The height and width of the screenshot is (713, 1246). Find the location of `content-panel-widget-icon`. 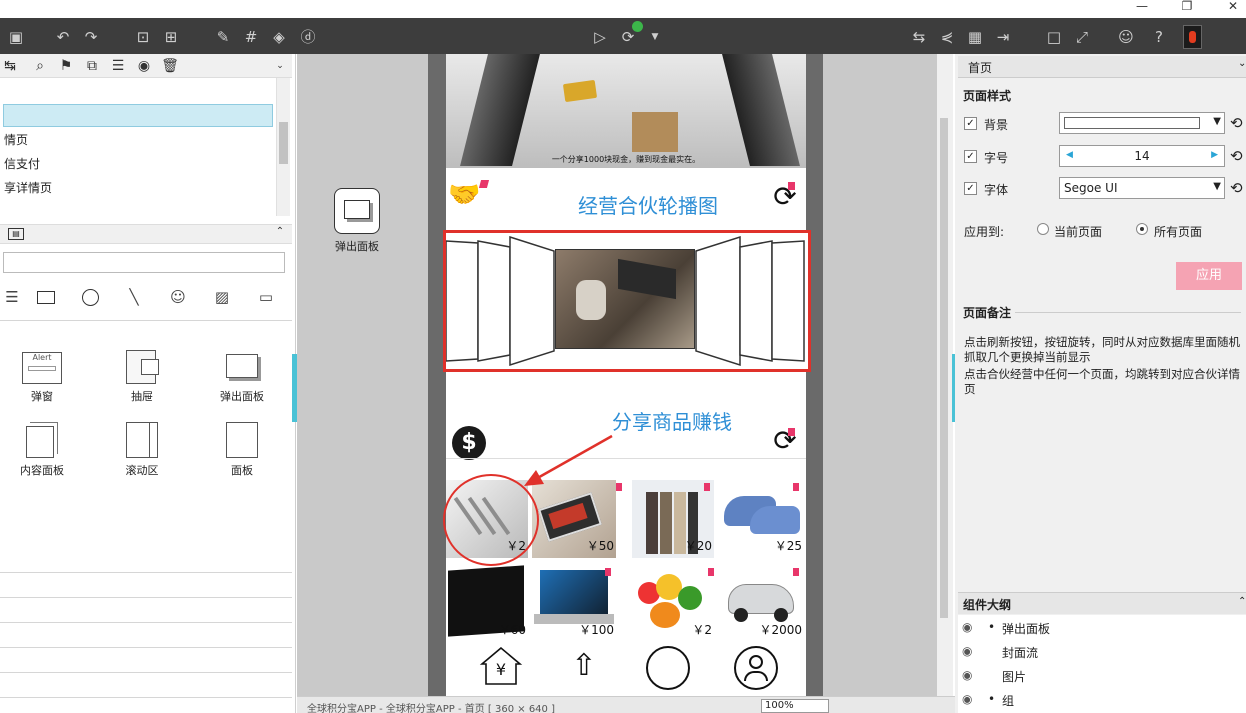

content-panel-widget-icon is located at coordinates (40, 442).